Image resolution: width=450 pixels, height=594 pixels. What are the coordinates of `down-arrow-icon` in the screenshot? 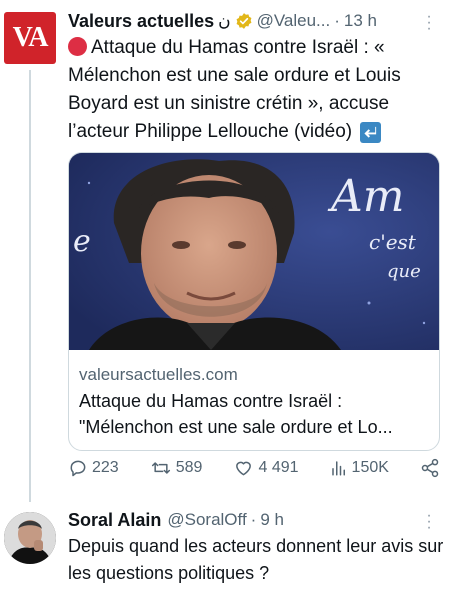 It's located at (371, 132).